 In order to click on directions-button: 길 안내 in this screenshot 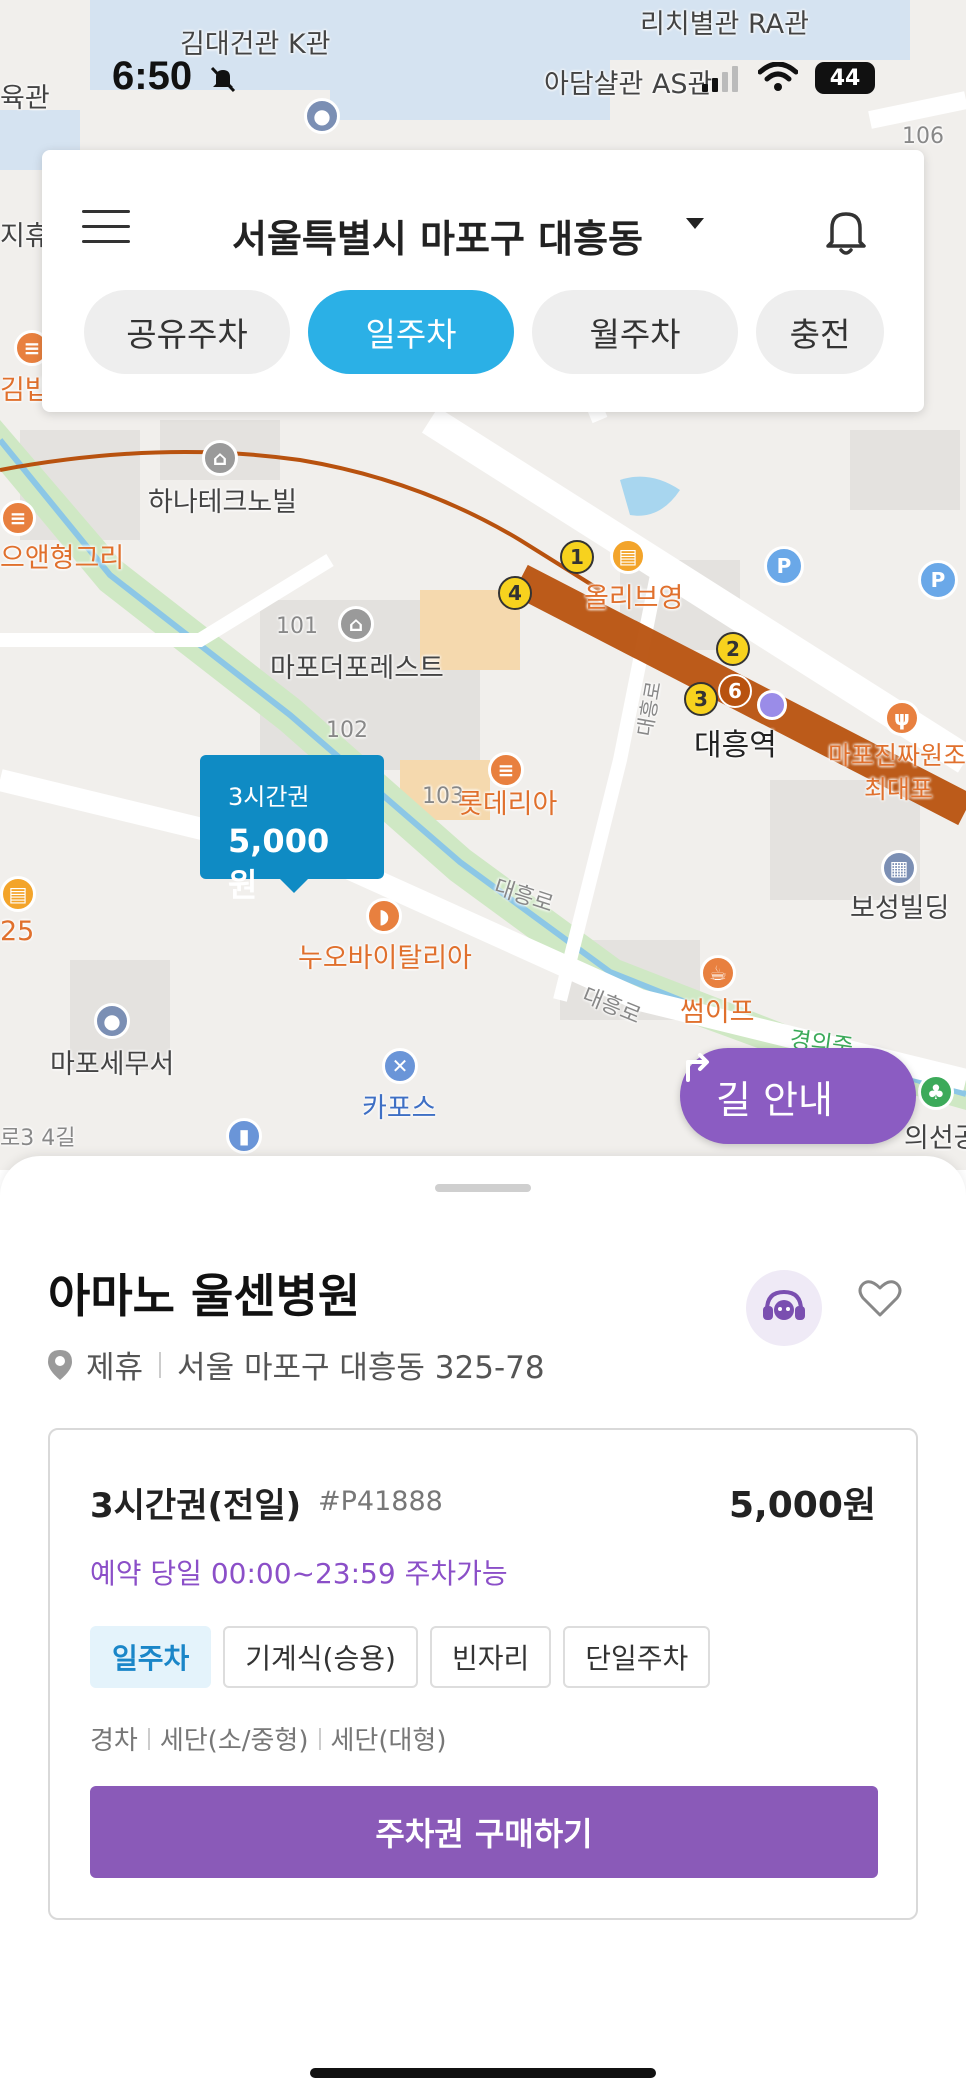, I will do `click(798, 1096)`.